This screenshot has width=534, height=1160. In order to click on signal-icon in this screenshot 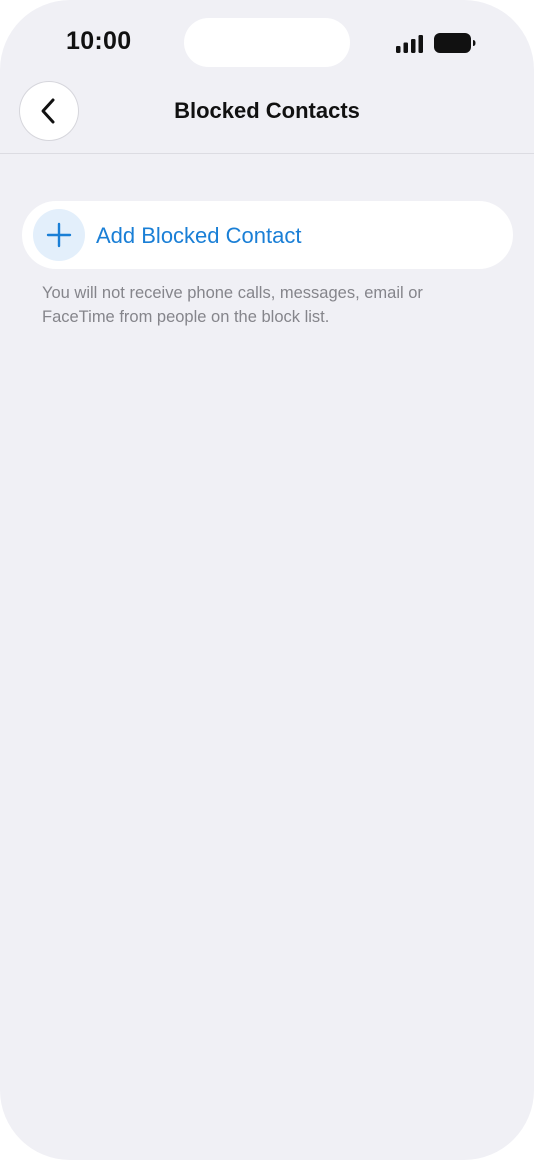, I will do `click(409, 44)`.